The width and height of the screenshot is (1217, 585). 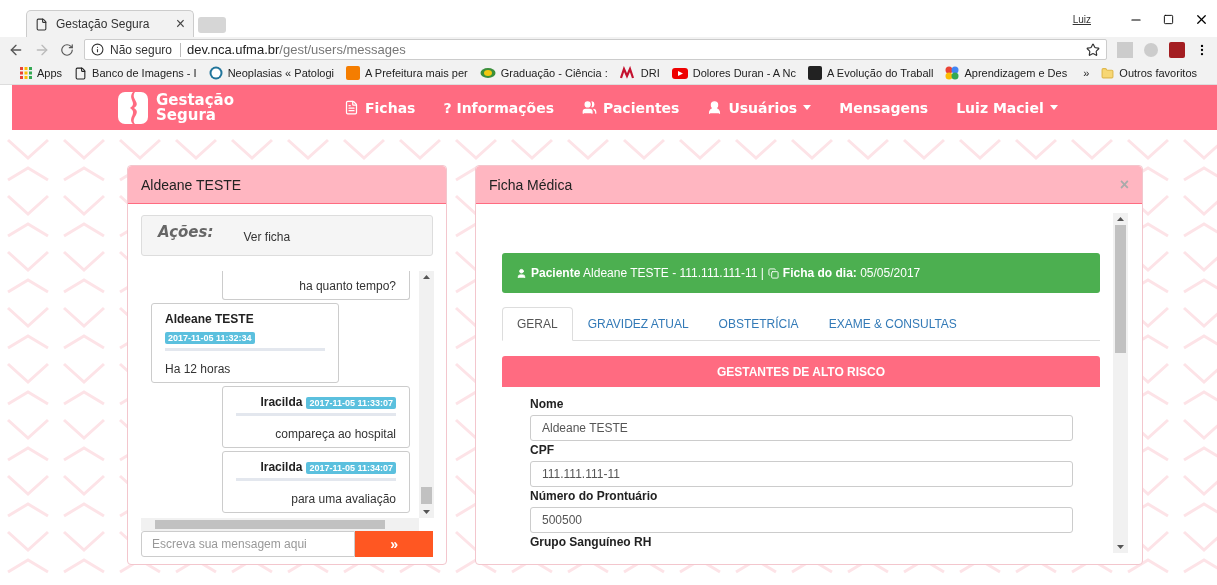 I want to click on tab-title: Gestação Segura, so click(x=103, y=24).